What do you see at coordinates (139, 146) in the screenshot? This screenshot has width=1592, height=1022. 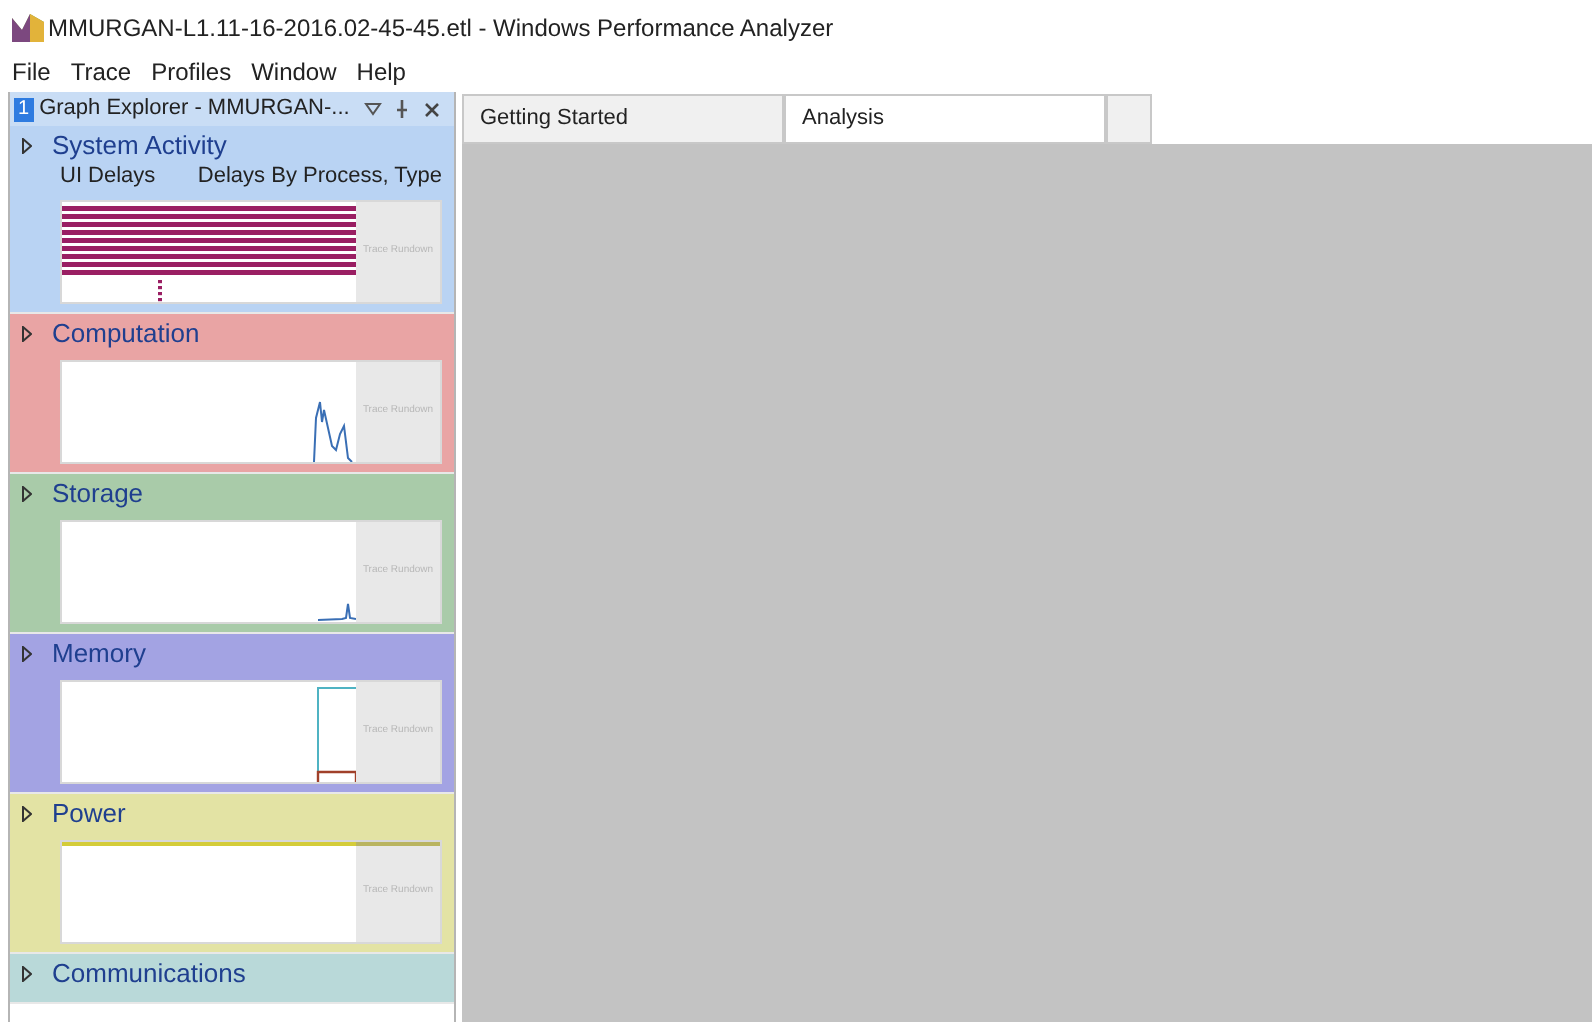 I see `section-title: System Activity` at bounding box center [139, 146].